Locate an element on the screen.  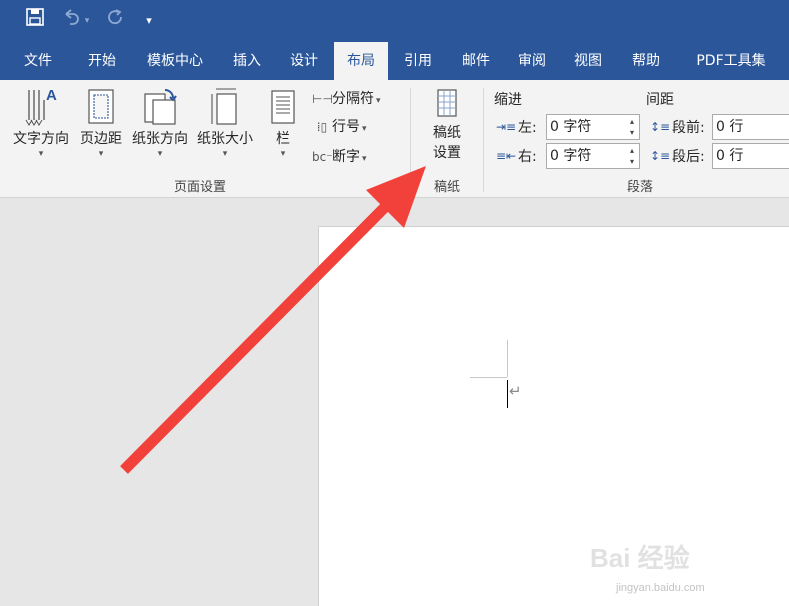
watermark-url: jingyan.baidu.com is located at coordinates (660, 588).